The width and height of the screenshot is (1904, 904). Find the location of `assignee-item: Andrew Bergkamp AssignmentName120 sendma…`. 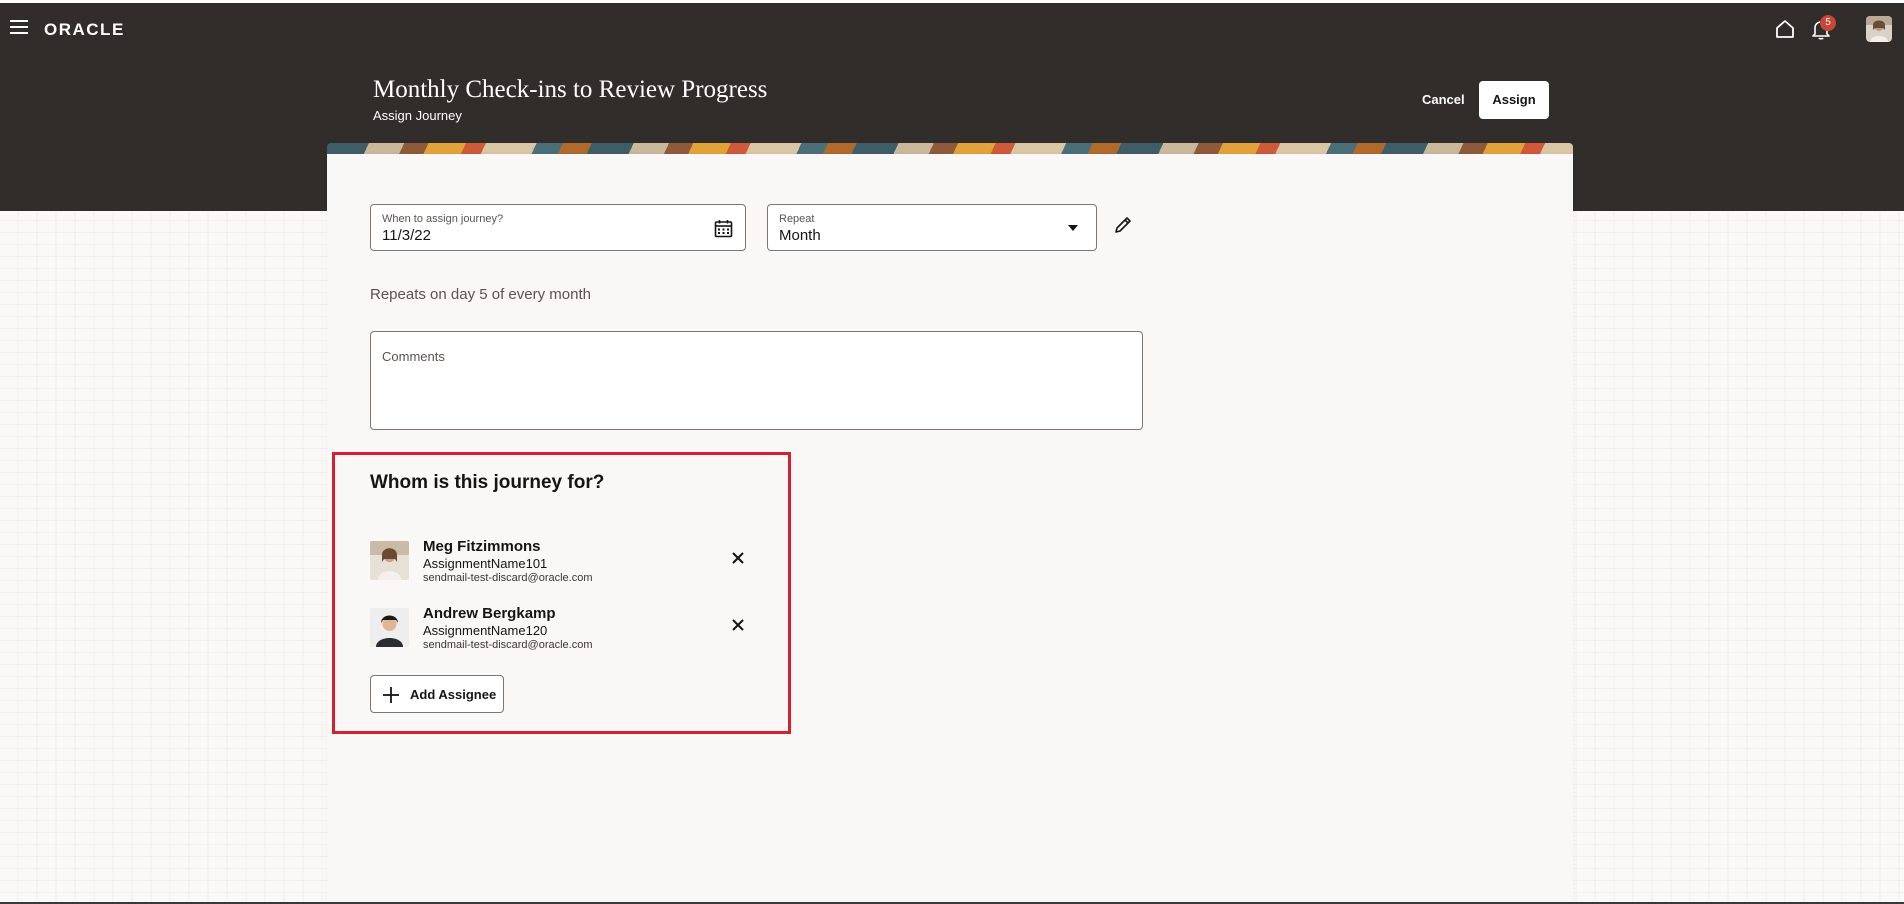

assignee-item: Andrew Bergkamp AssignmentName120 sendma… is located at coordinates (570, 629).